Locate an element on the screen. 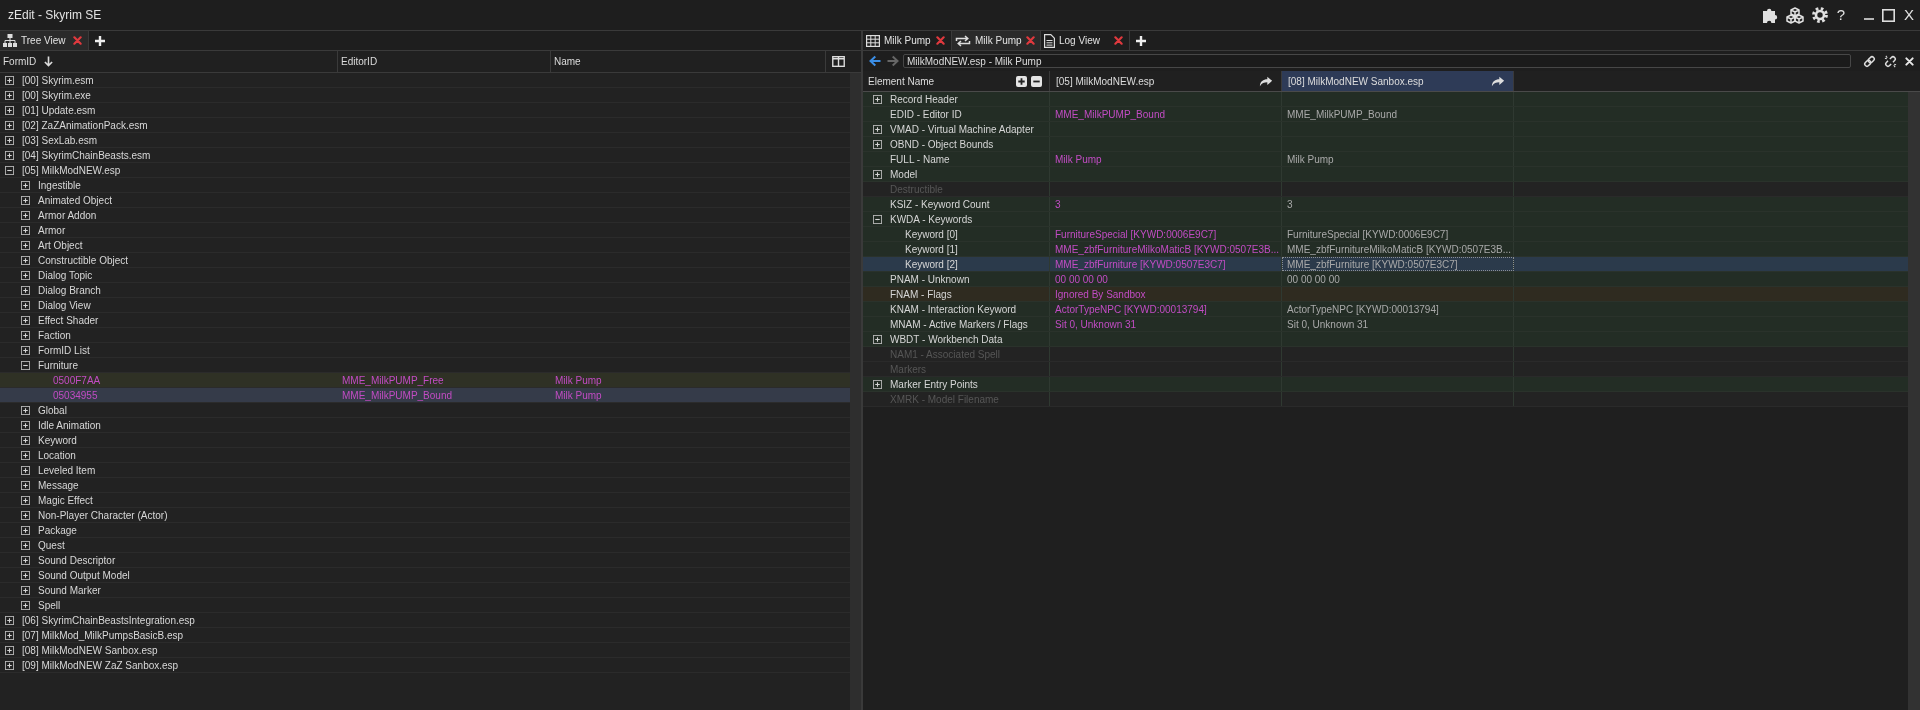 The image size is (1920, 710). element-row: KNAM - Interaction Keyword ActorTypeNPC [KYWD:00013794] ActorTypeNPC [KYWD:00013794] is located at coordinates (1385, 309).